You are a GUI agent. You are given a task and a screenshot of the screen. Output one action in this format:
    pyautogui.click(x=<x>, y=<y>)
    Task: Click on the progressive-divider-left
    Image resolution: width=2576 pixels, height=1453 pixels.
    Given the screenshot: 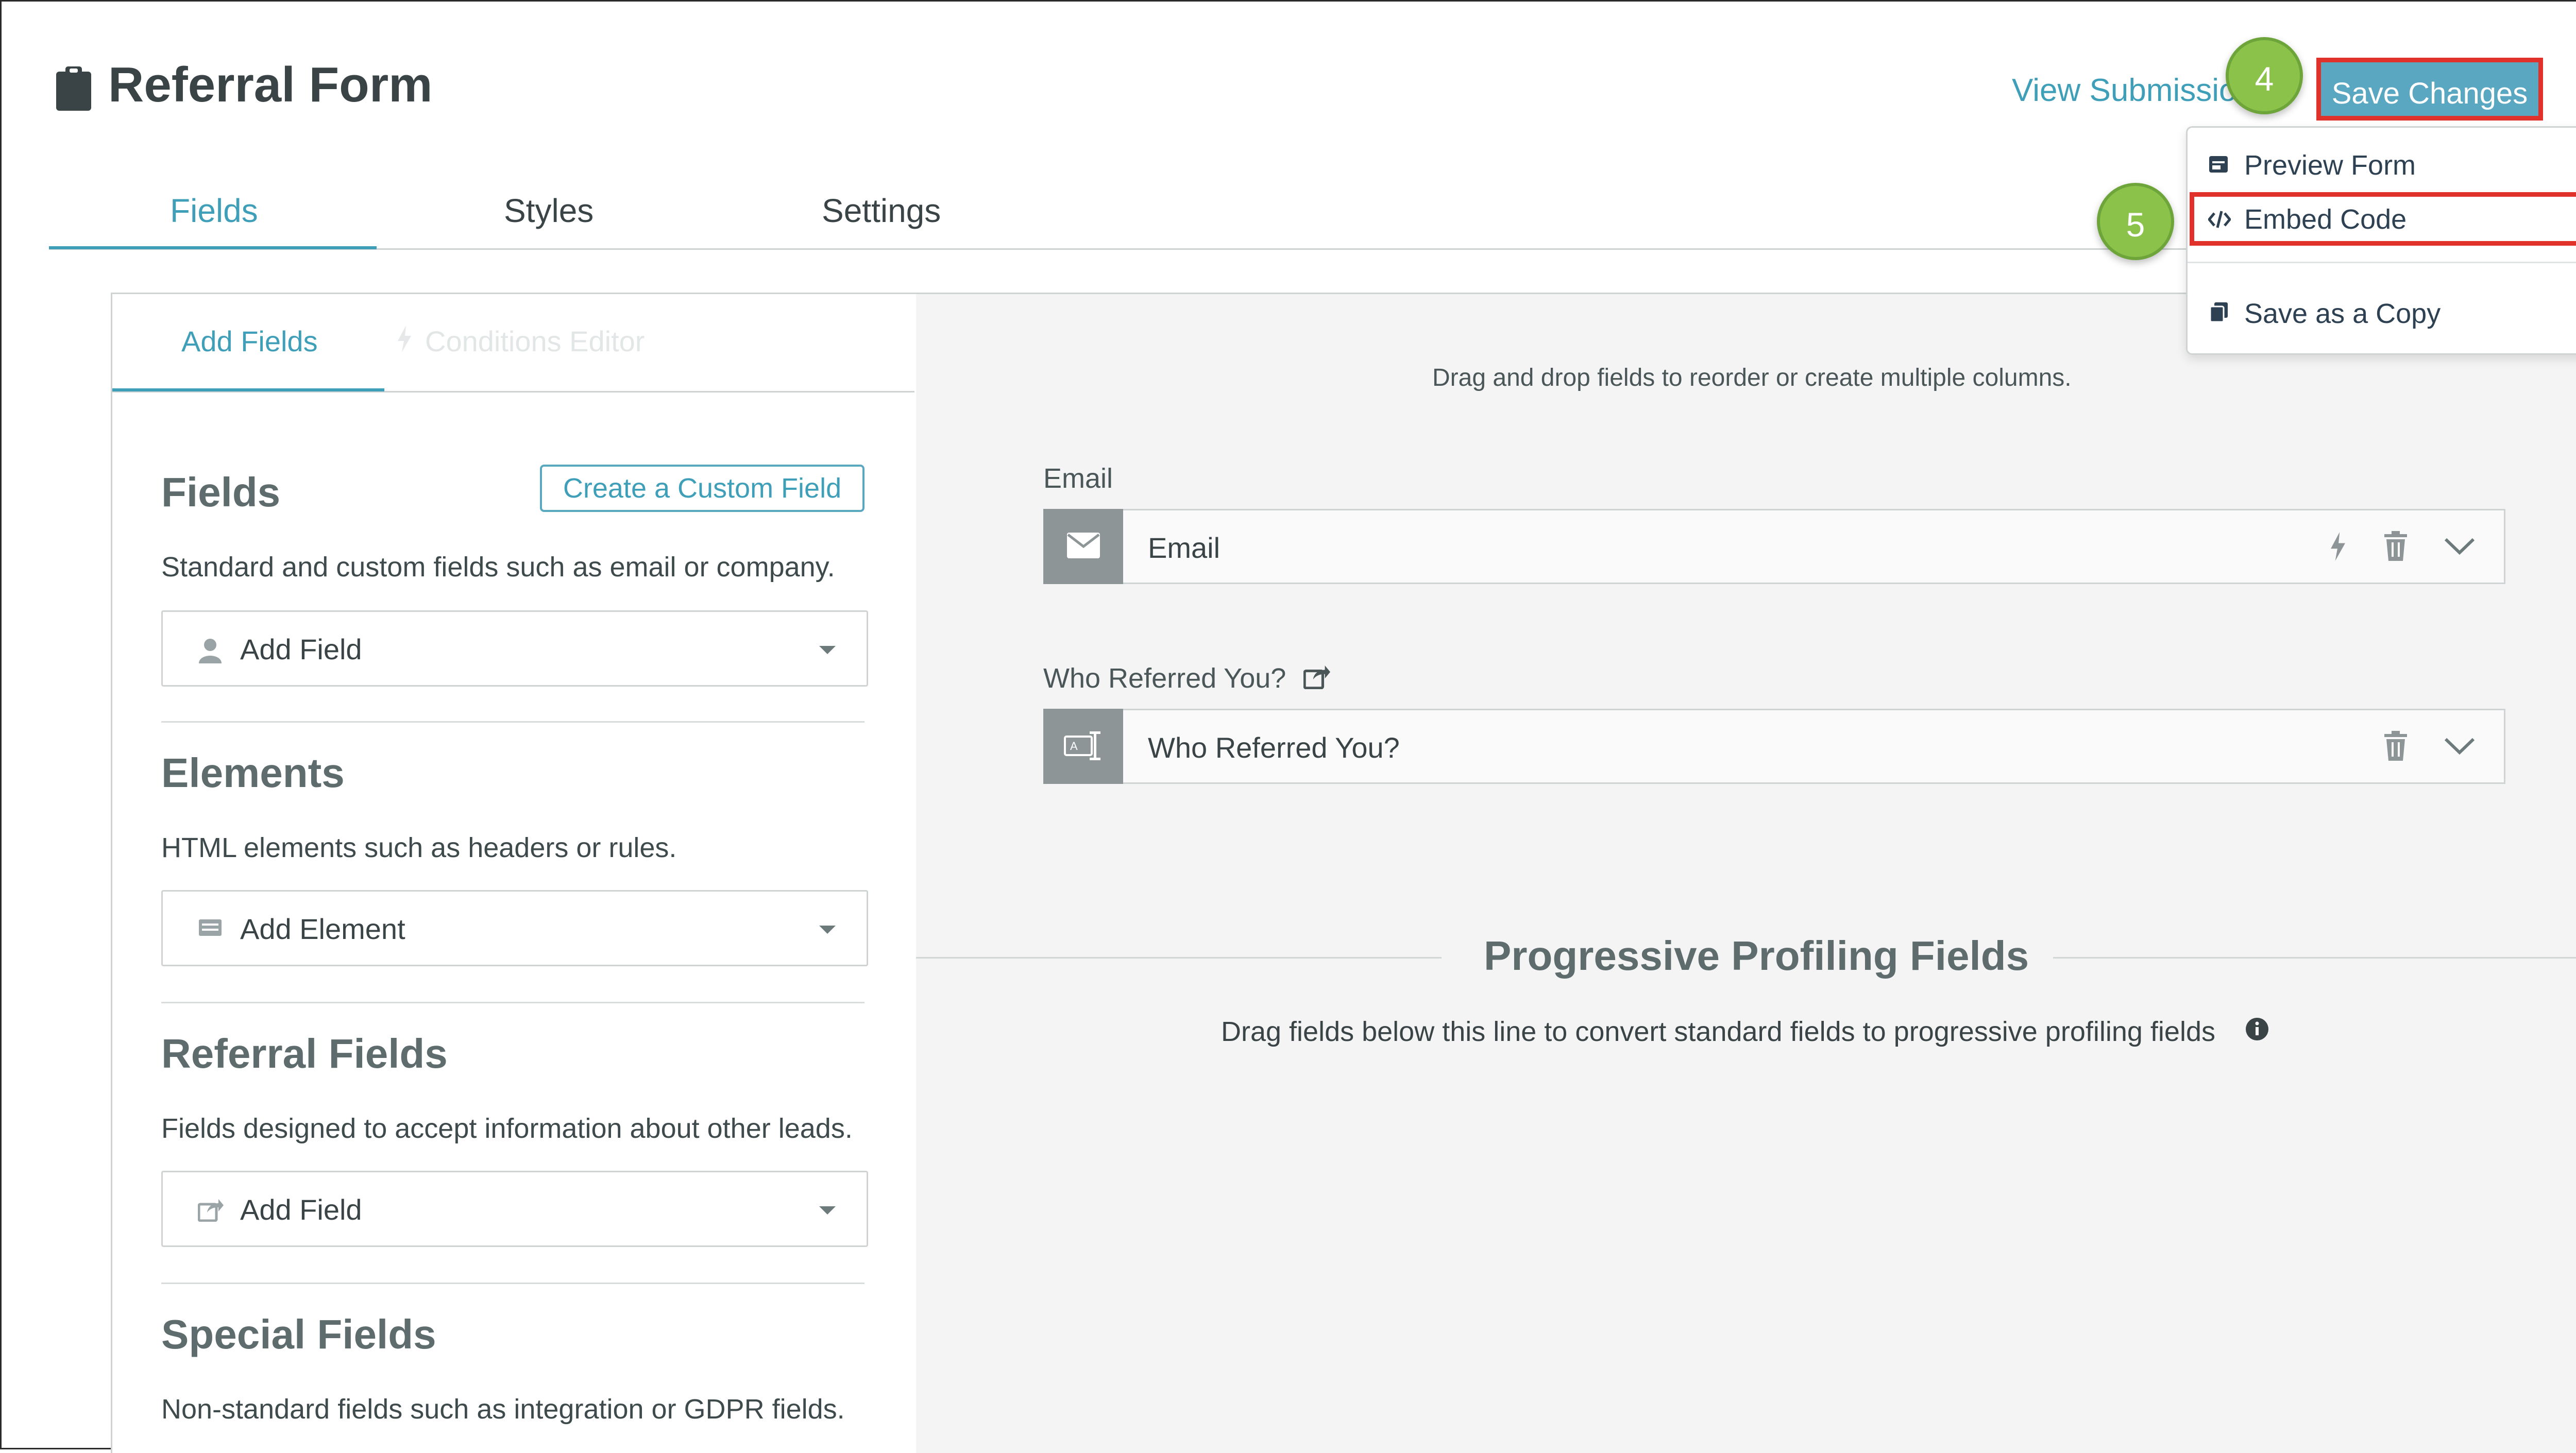 What is the action you would take?
    pyautogui.click(x=1179, y=958)
    